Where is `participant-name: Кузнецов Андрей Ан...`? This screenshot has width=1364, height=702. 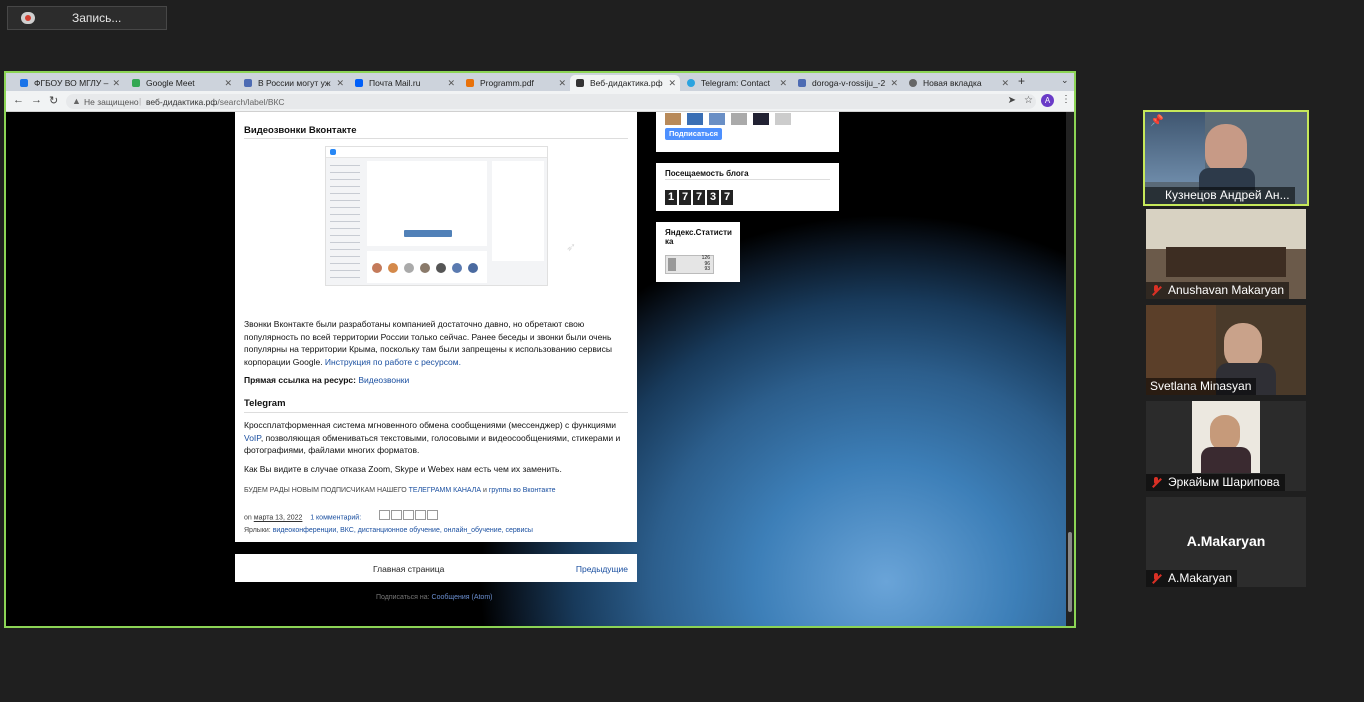 participant-name: Кузнецов Андрей Ан... is located at coordinates (1220, 195).